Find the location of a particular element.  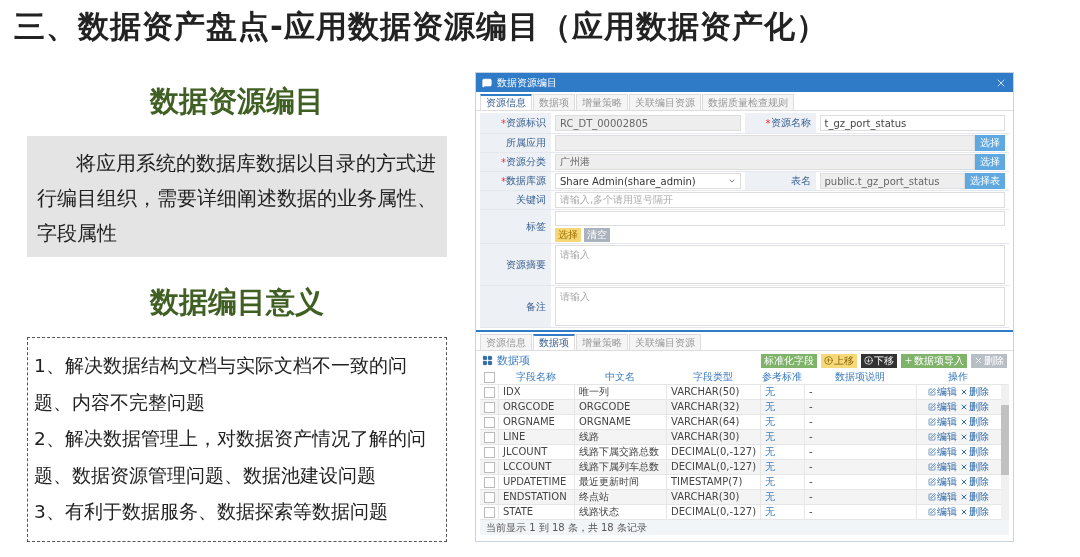

pagination-text: 当前显示 1 到 18 条，共 18 条记录 is located at coordinates (744, 527).